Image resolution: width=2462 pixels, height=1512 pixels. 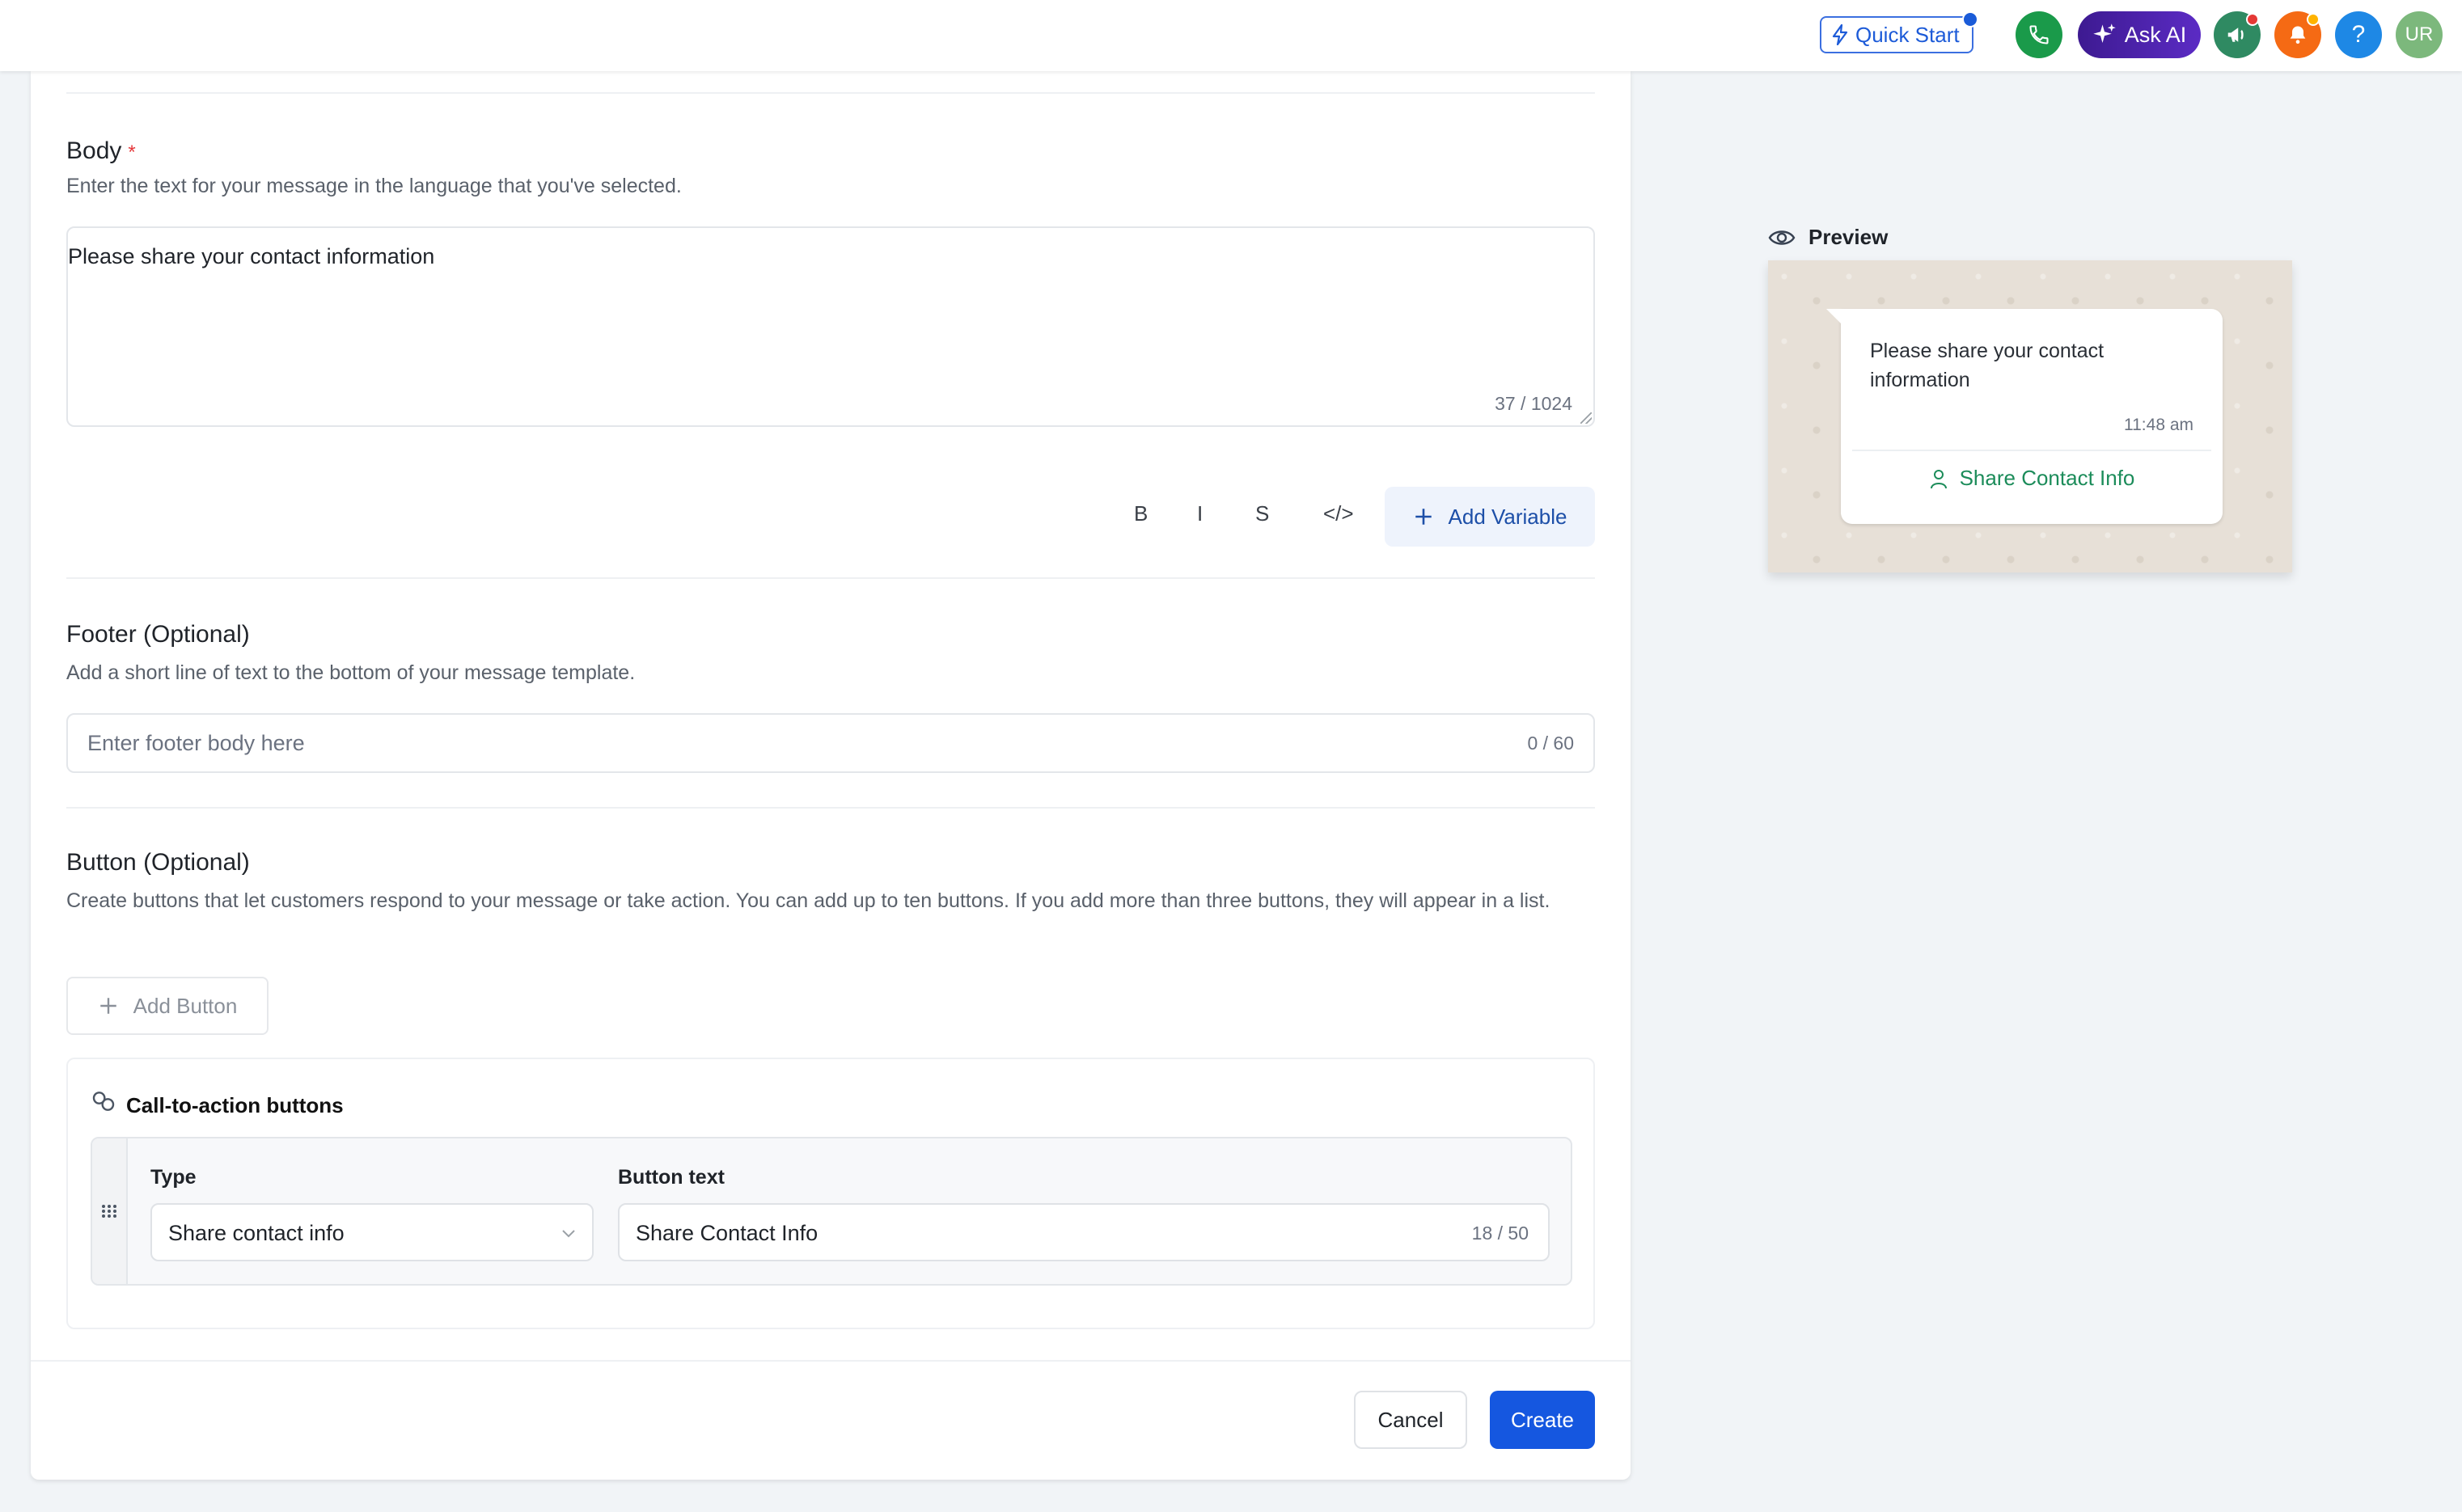 I want to click on help-button: ?, so click(x=2358, y=34).